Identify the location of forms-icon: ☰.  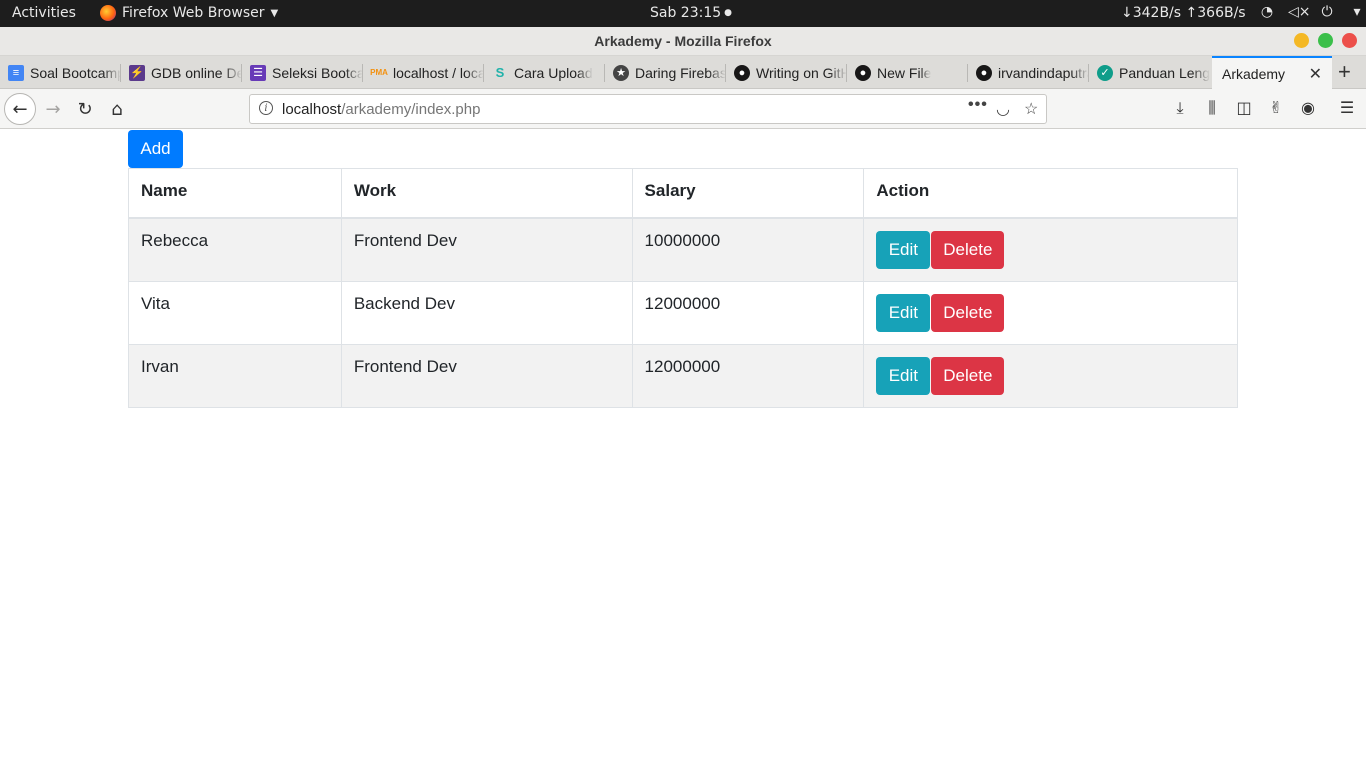
(258, 72).